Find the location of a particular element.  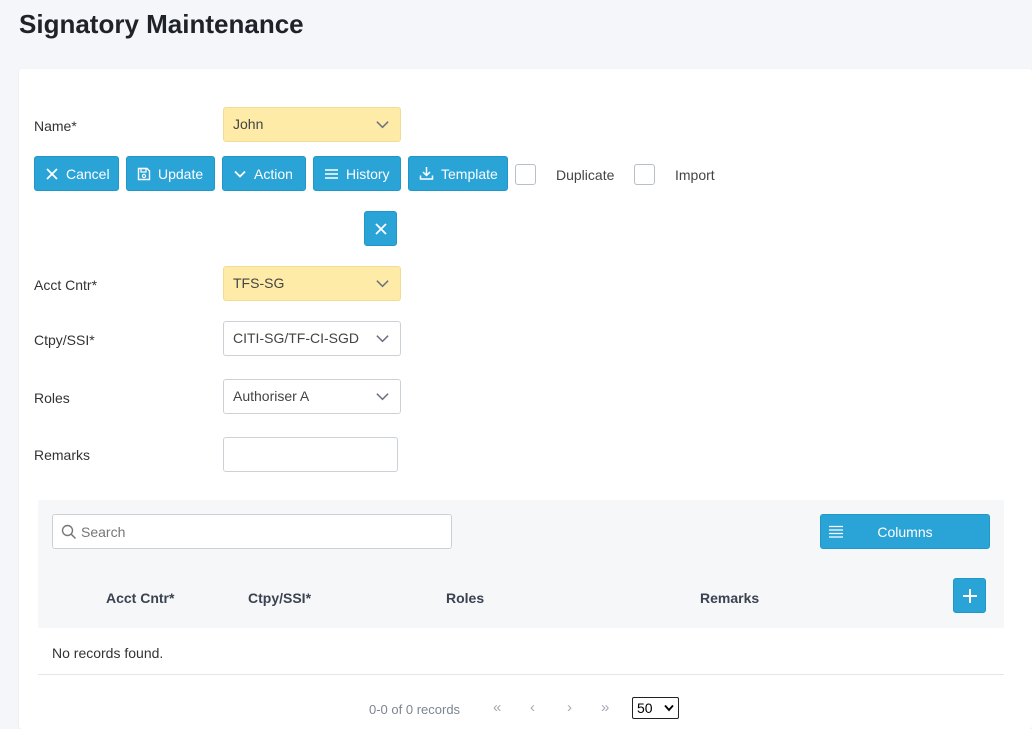

action-button: Action is located at coordinates (264, 173).